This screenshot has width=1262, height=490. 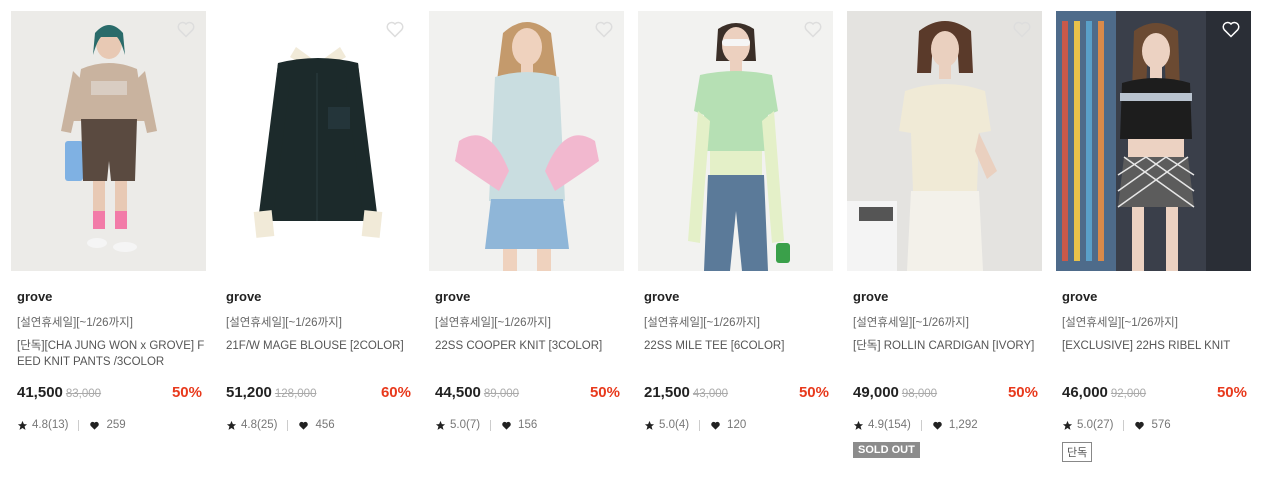 I want to click on rating: 5.0(7), so click(x=465, y=425).